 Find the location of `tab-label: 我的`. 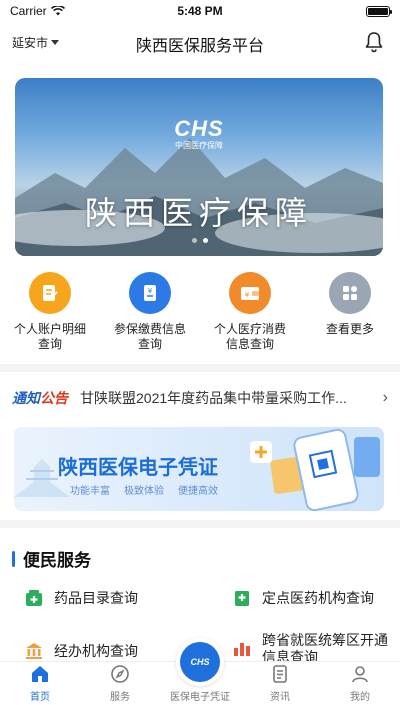

tab-label: 我的 is located at coordinates (360, 697).